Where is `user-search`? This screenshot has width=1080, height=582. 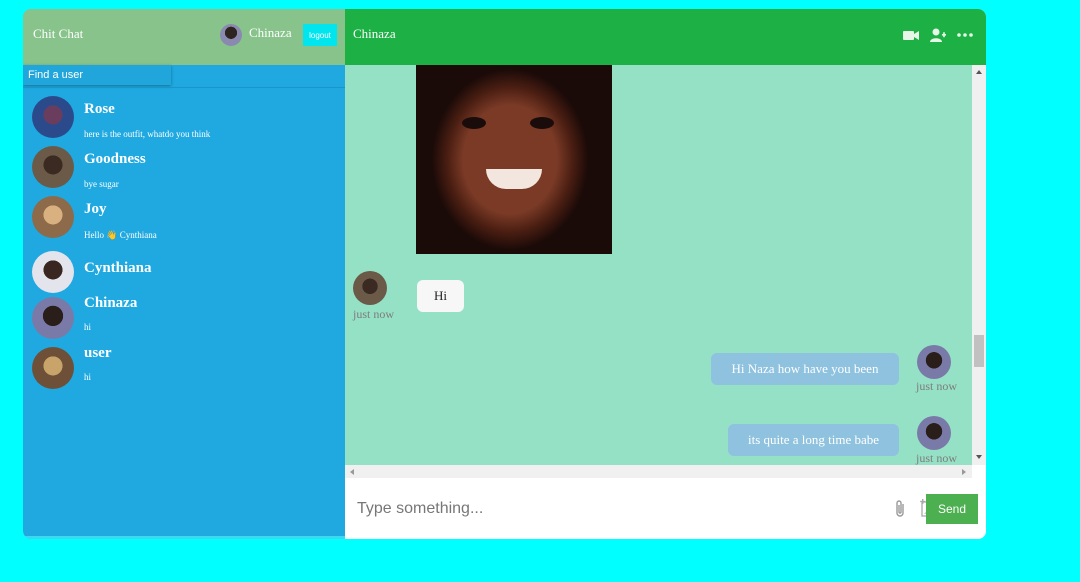 user-search is located at coordinates (97, 75).